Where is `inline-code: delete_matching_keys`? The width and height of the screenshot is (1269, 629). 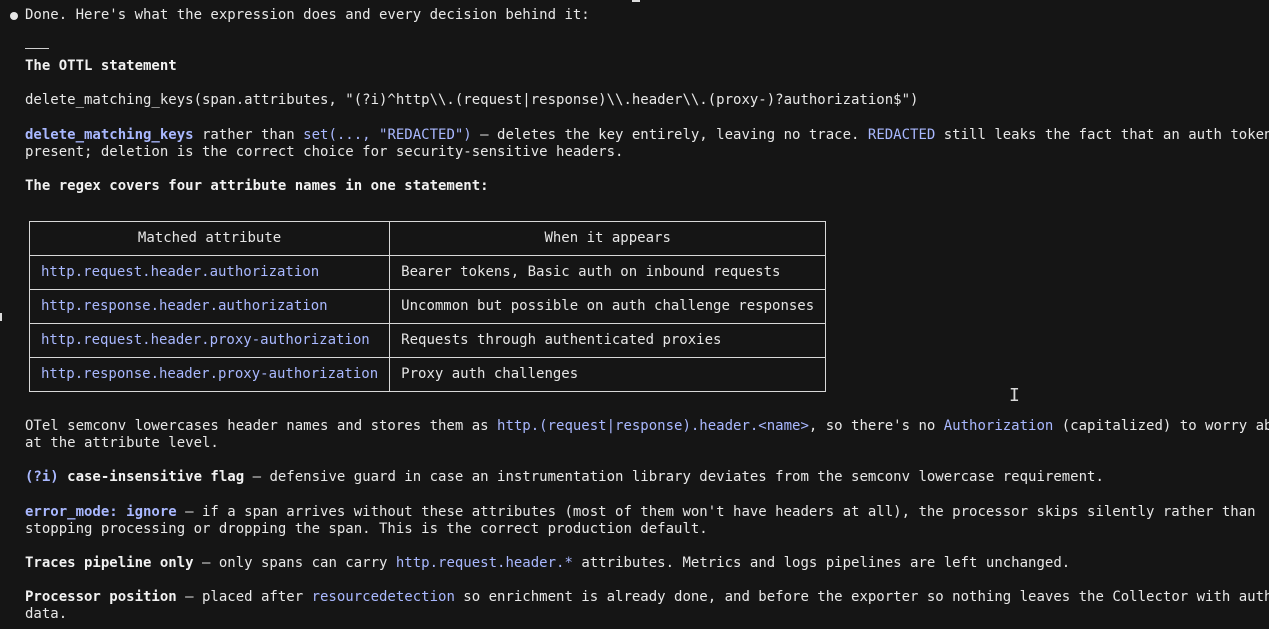 inline-code: delete_matching_keys is located at coordinates (109, 135).